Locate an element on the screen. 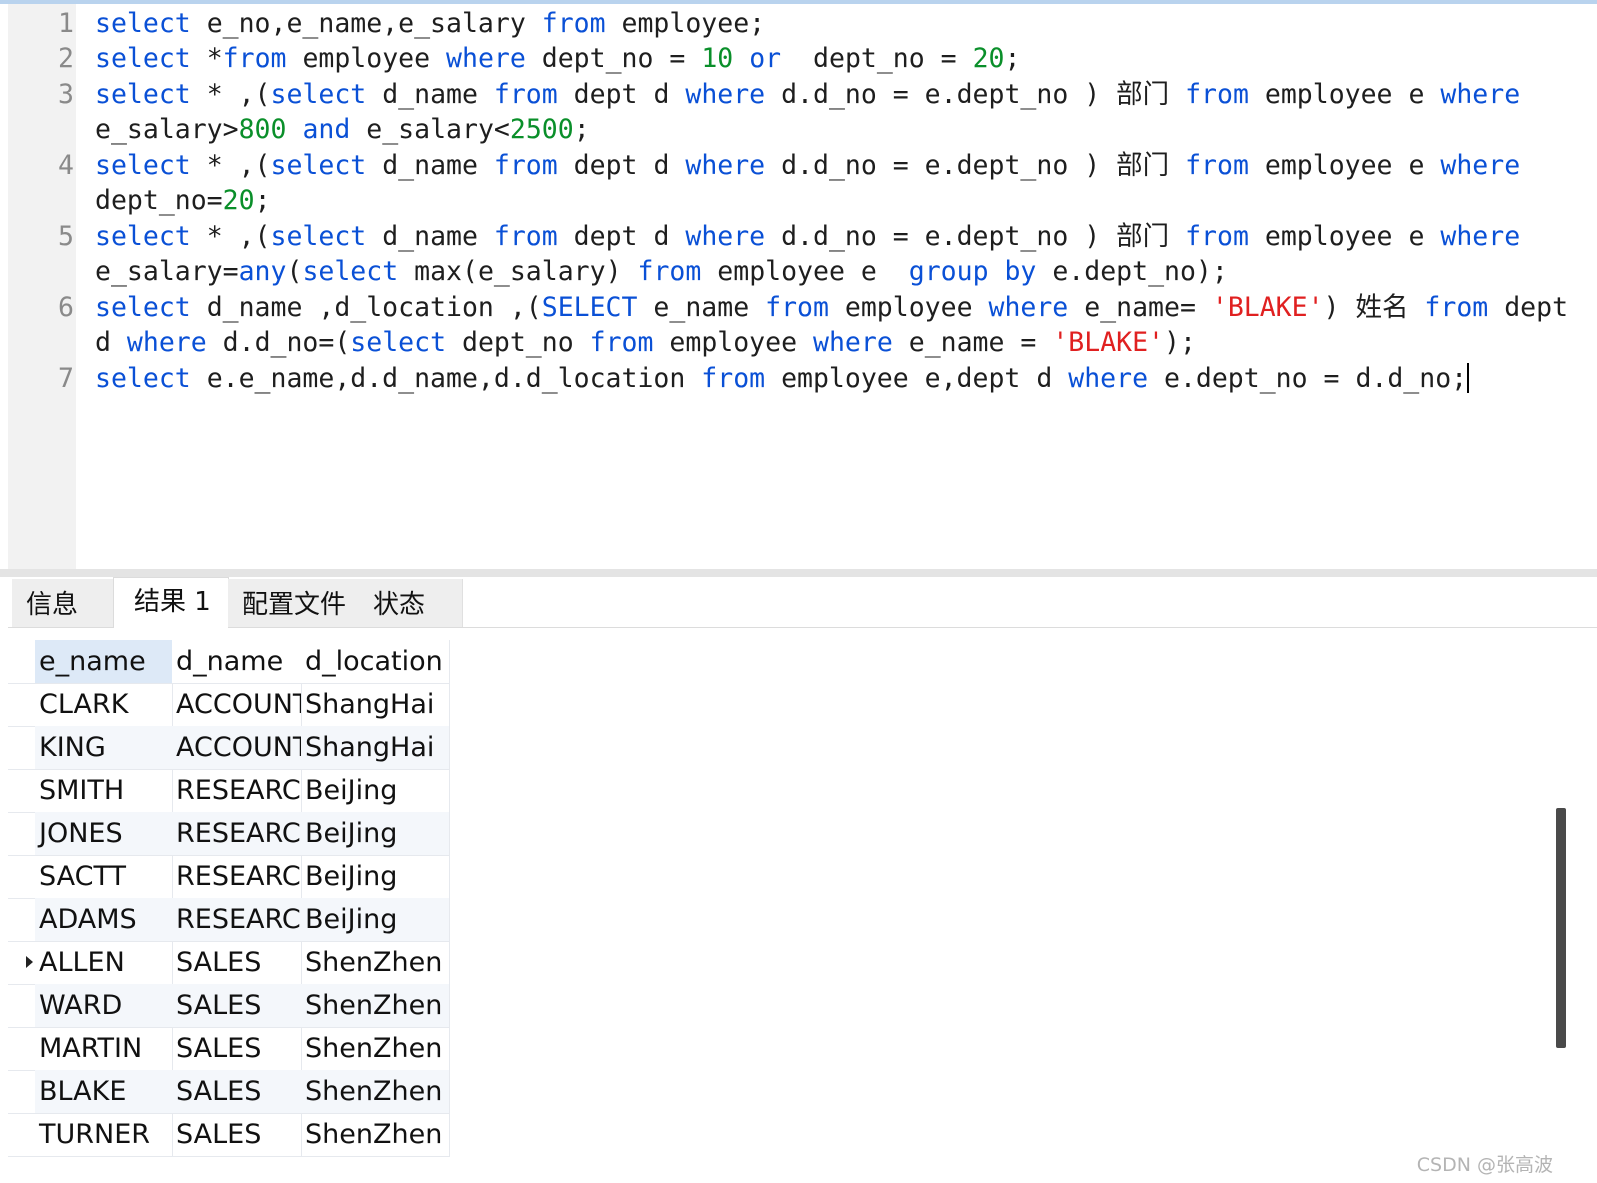 This screenshot has width=1597, height=1183. line-number: 7 is located at coordinates (66, 378).